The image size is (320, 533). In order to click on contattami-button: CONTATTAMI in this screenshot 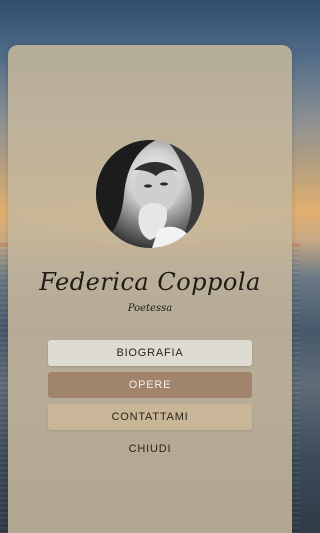, I will do `click(150, 417)`.